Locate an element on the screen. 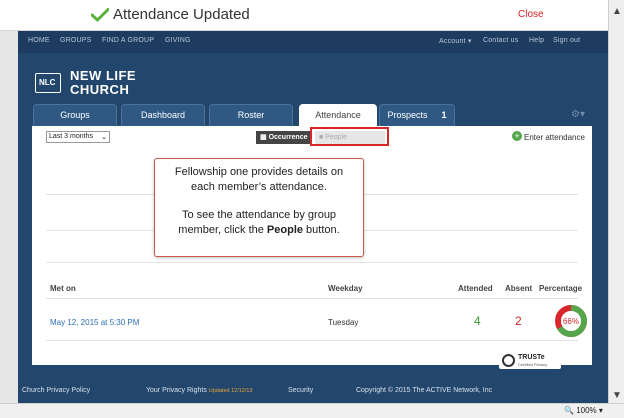 Image resolution: width=624 pixels, height=418 pixels. prospects-count-badge: 1 is located at coordinates (444, 115).